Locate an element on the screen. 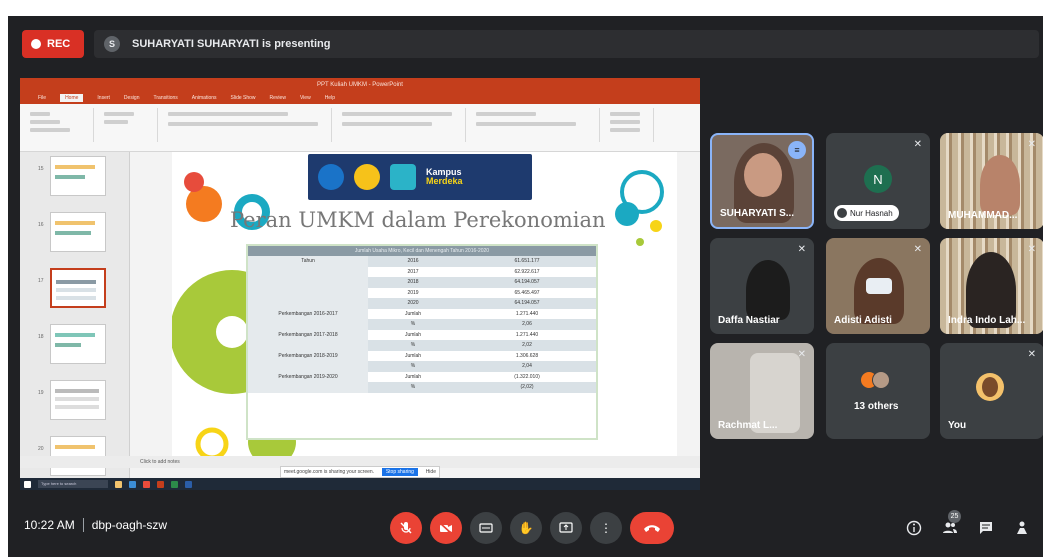  recording-indicator: REC is located at coordinates (53, 44).